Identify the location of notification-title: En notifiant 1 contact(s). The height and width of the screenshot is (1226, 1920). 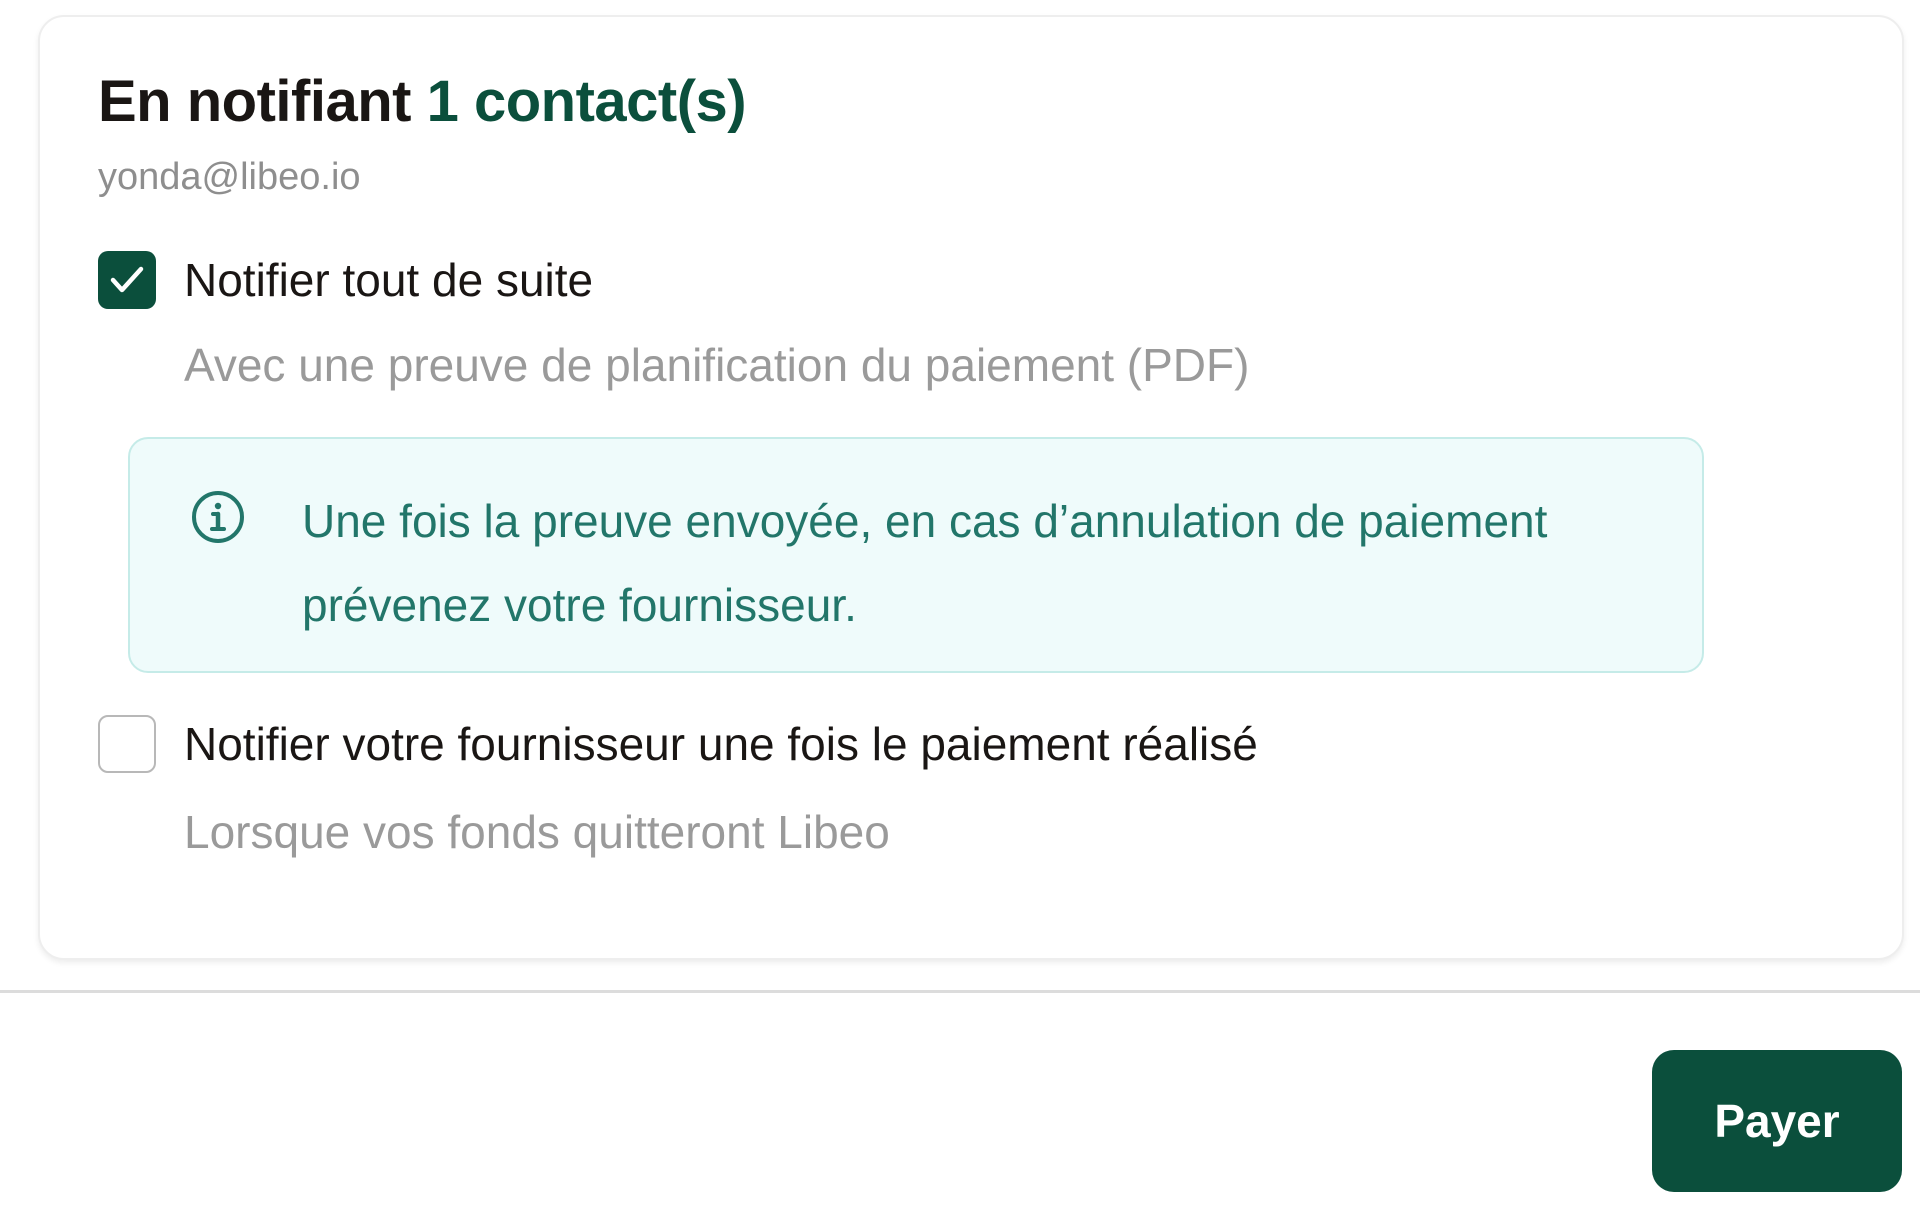
(422, 101).